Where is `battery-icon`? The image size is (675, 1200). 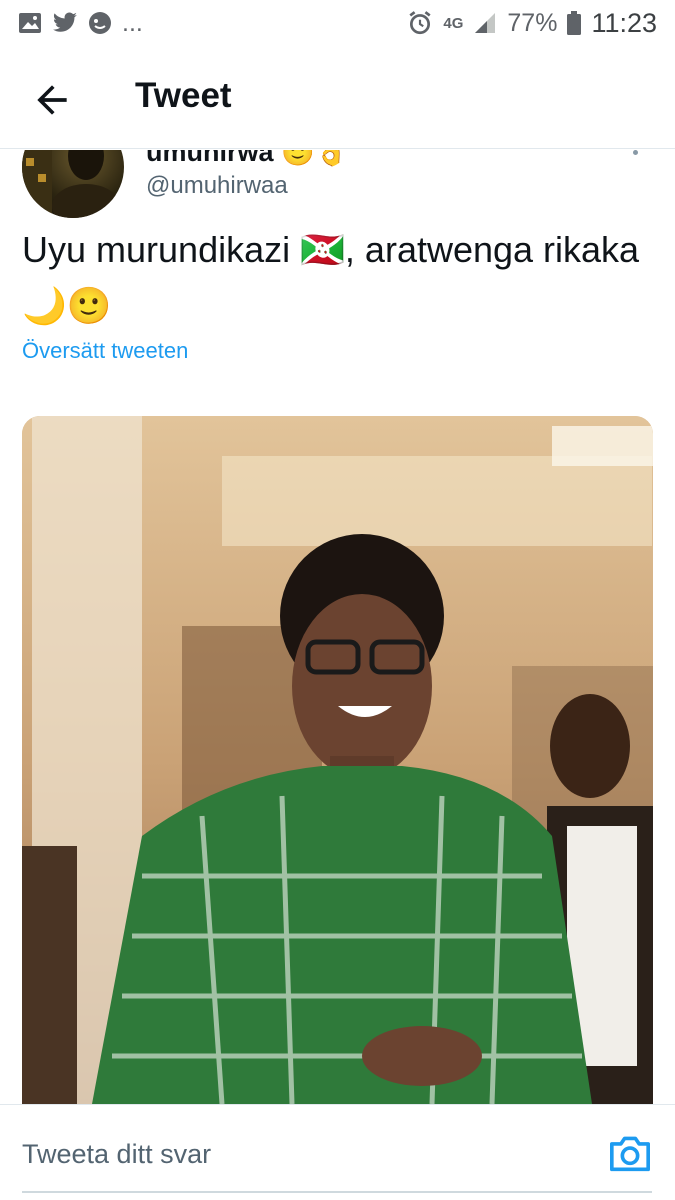
battery-icon is located at coordinates (574, 23).